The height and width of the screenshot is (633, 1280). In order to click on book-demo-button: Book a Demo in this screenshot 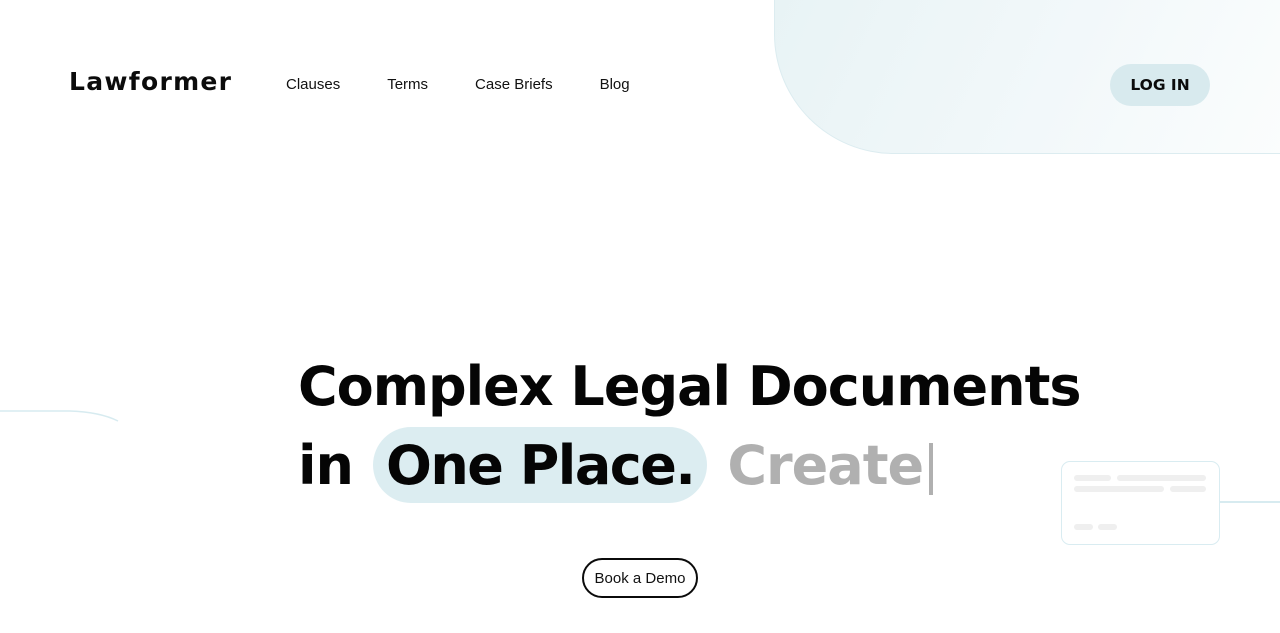, I will do `click(640, 578)`.